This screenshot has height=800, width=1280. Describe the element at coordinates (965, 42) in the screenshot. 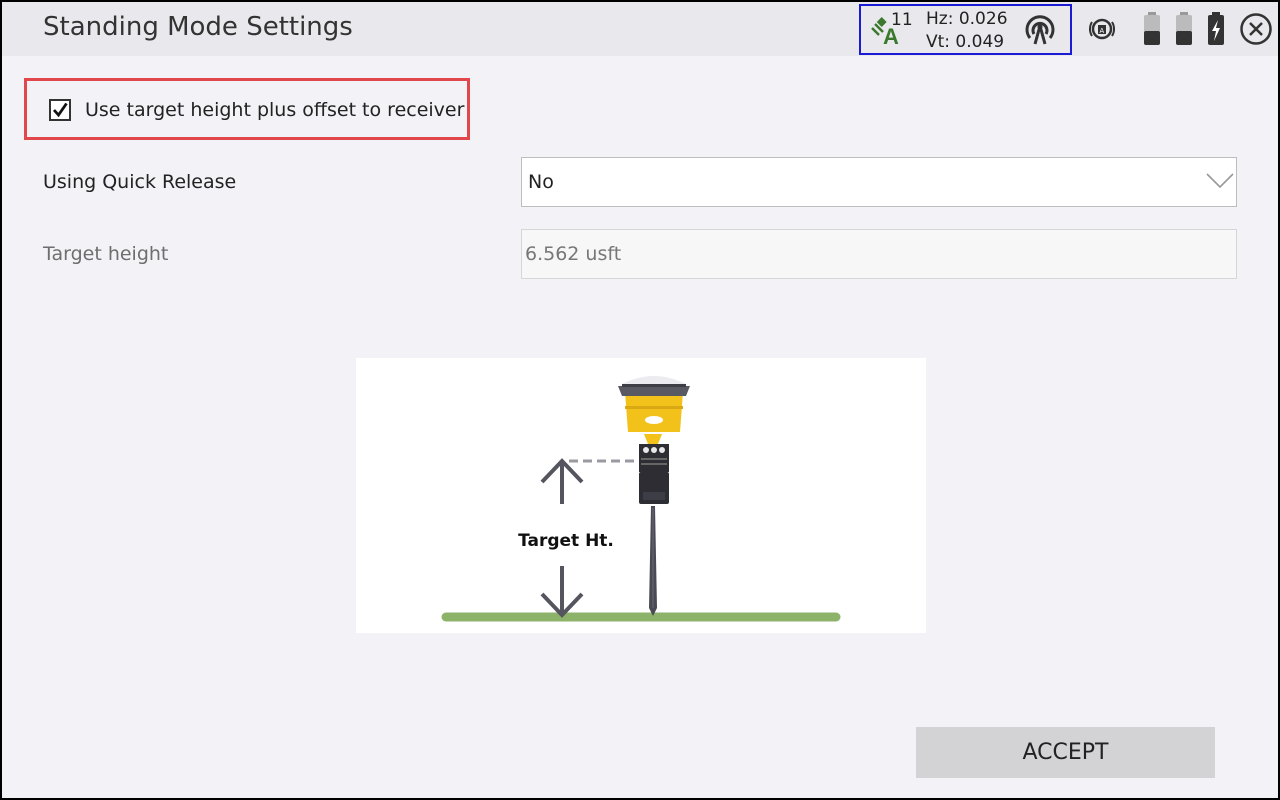

I see `vt-precision: Vt: 0.049` at that location.